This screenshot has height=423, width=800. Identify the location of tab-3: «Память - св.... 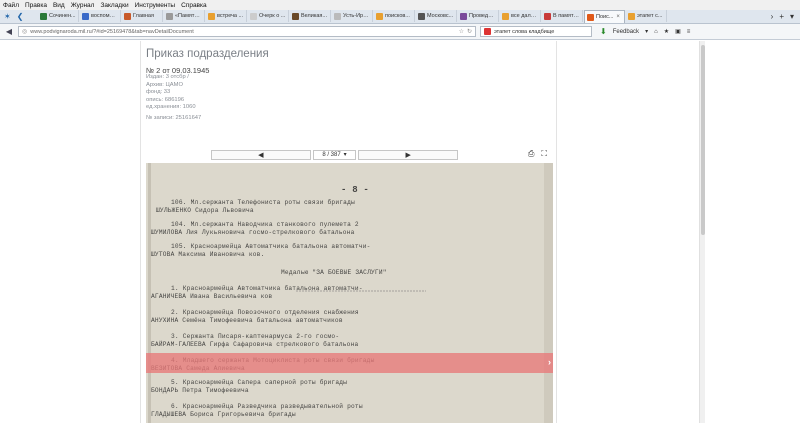
(184, 16).